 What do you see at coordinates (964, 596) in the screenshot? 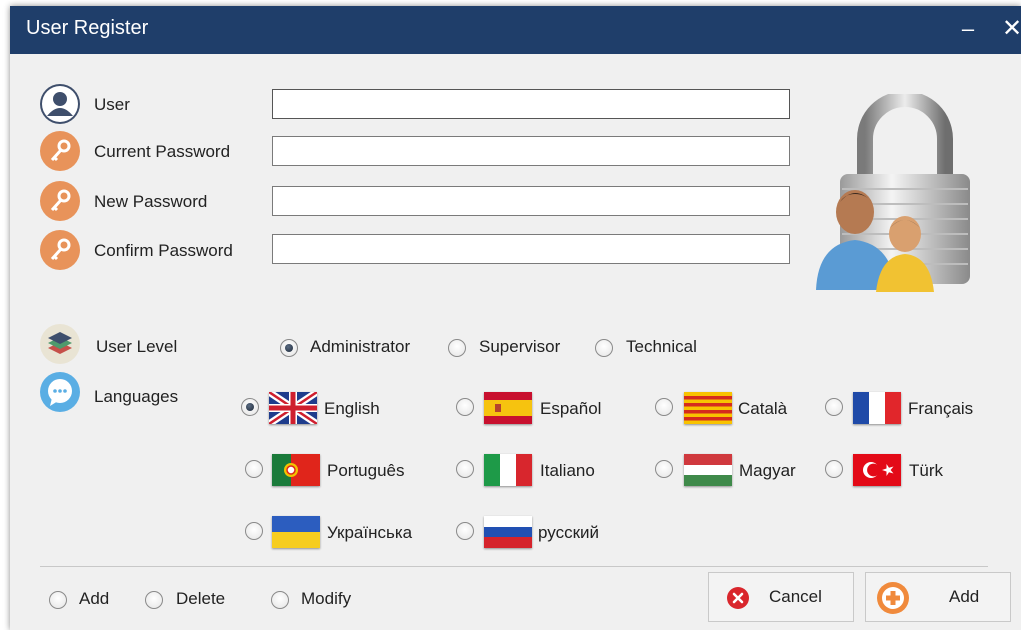
I see `add-label: Add` at bounding box center [964, 596].